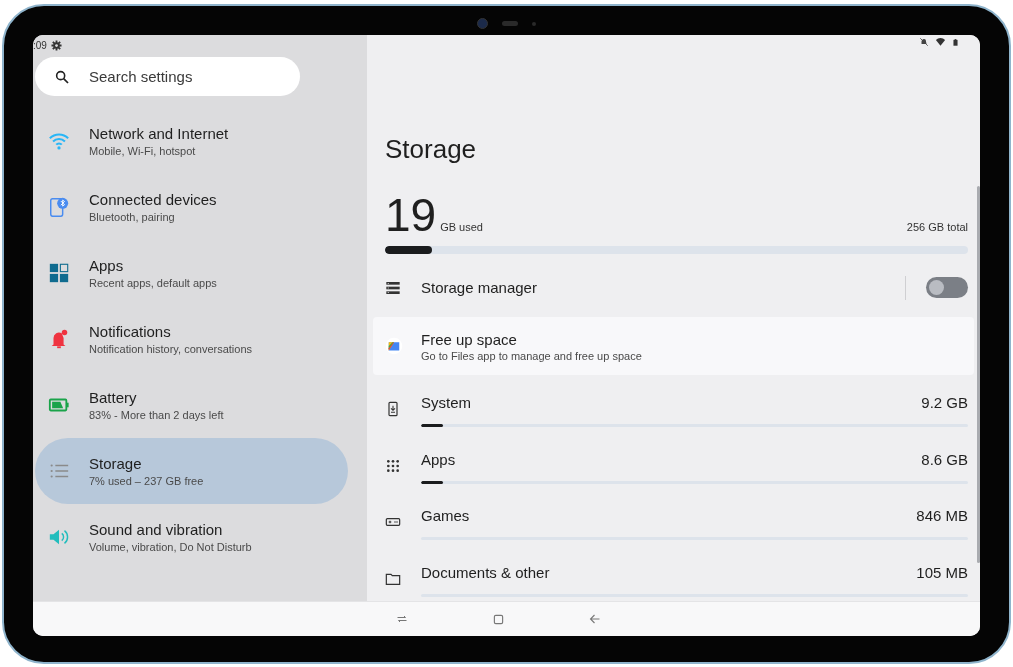  I want to click on sidebar-item: Sound and vibration Volume, vibration, Do Not Disturb, so click(191, 537).